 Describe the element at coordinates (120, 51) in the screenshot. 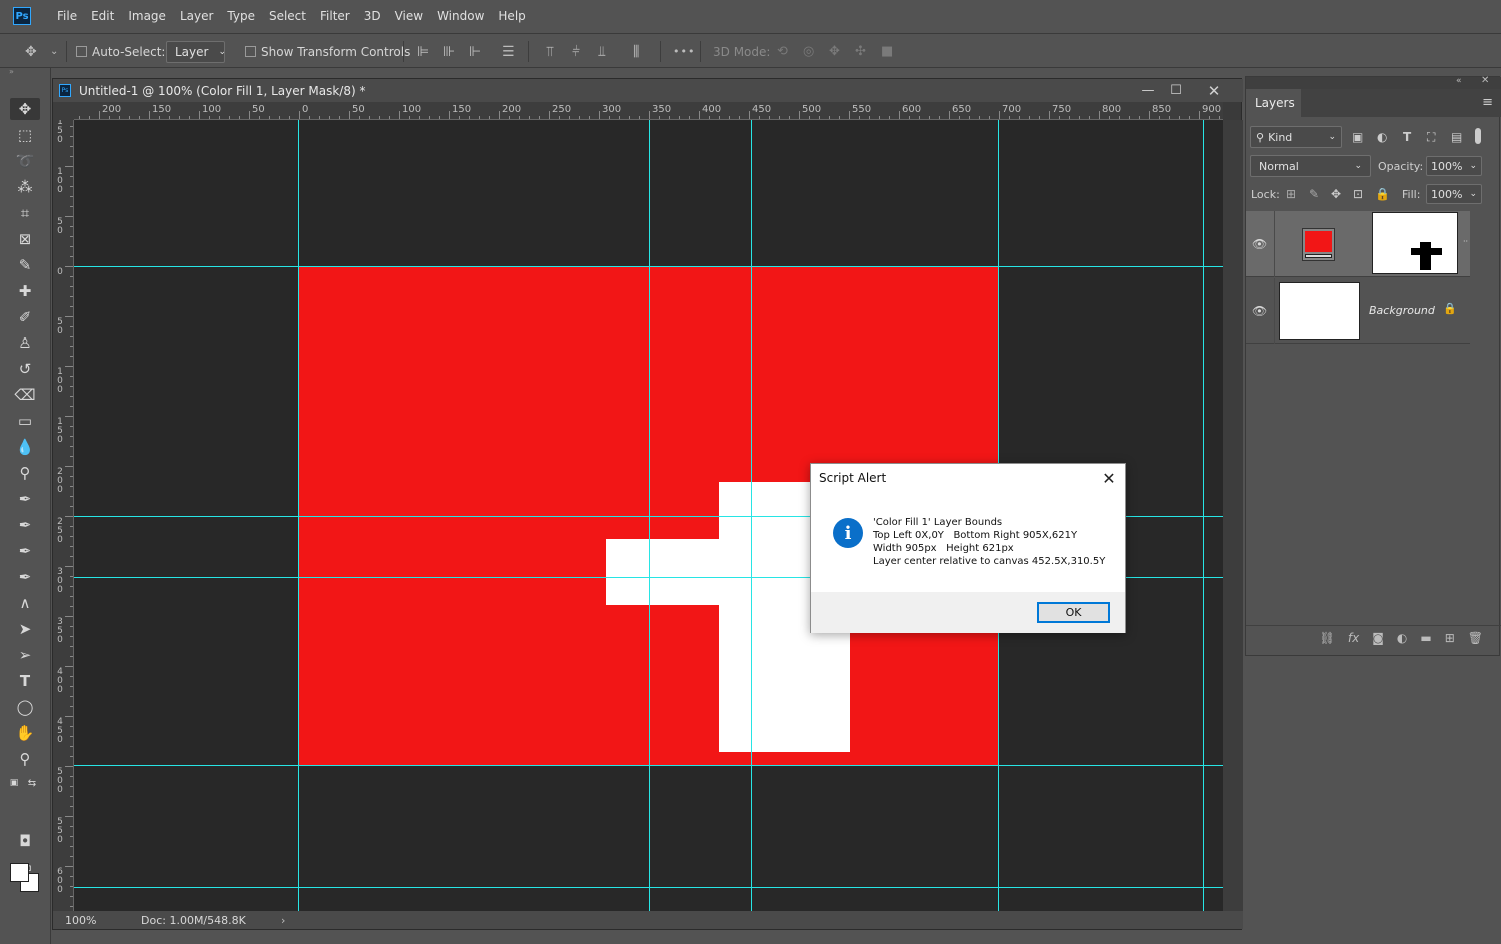

I see `auto-select-checkbox: Auto-Select:` at that location.